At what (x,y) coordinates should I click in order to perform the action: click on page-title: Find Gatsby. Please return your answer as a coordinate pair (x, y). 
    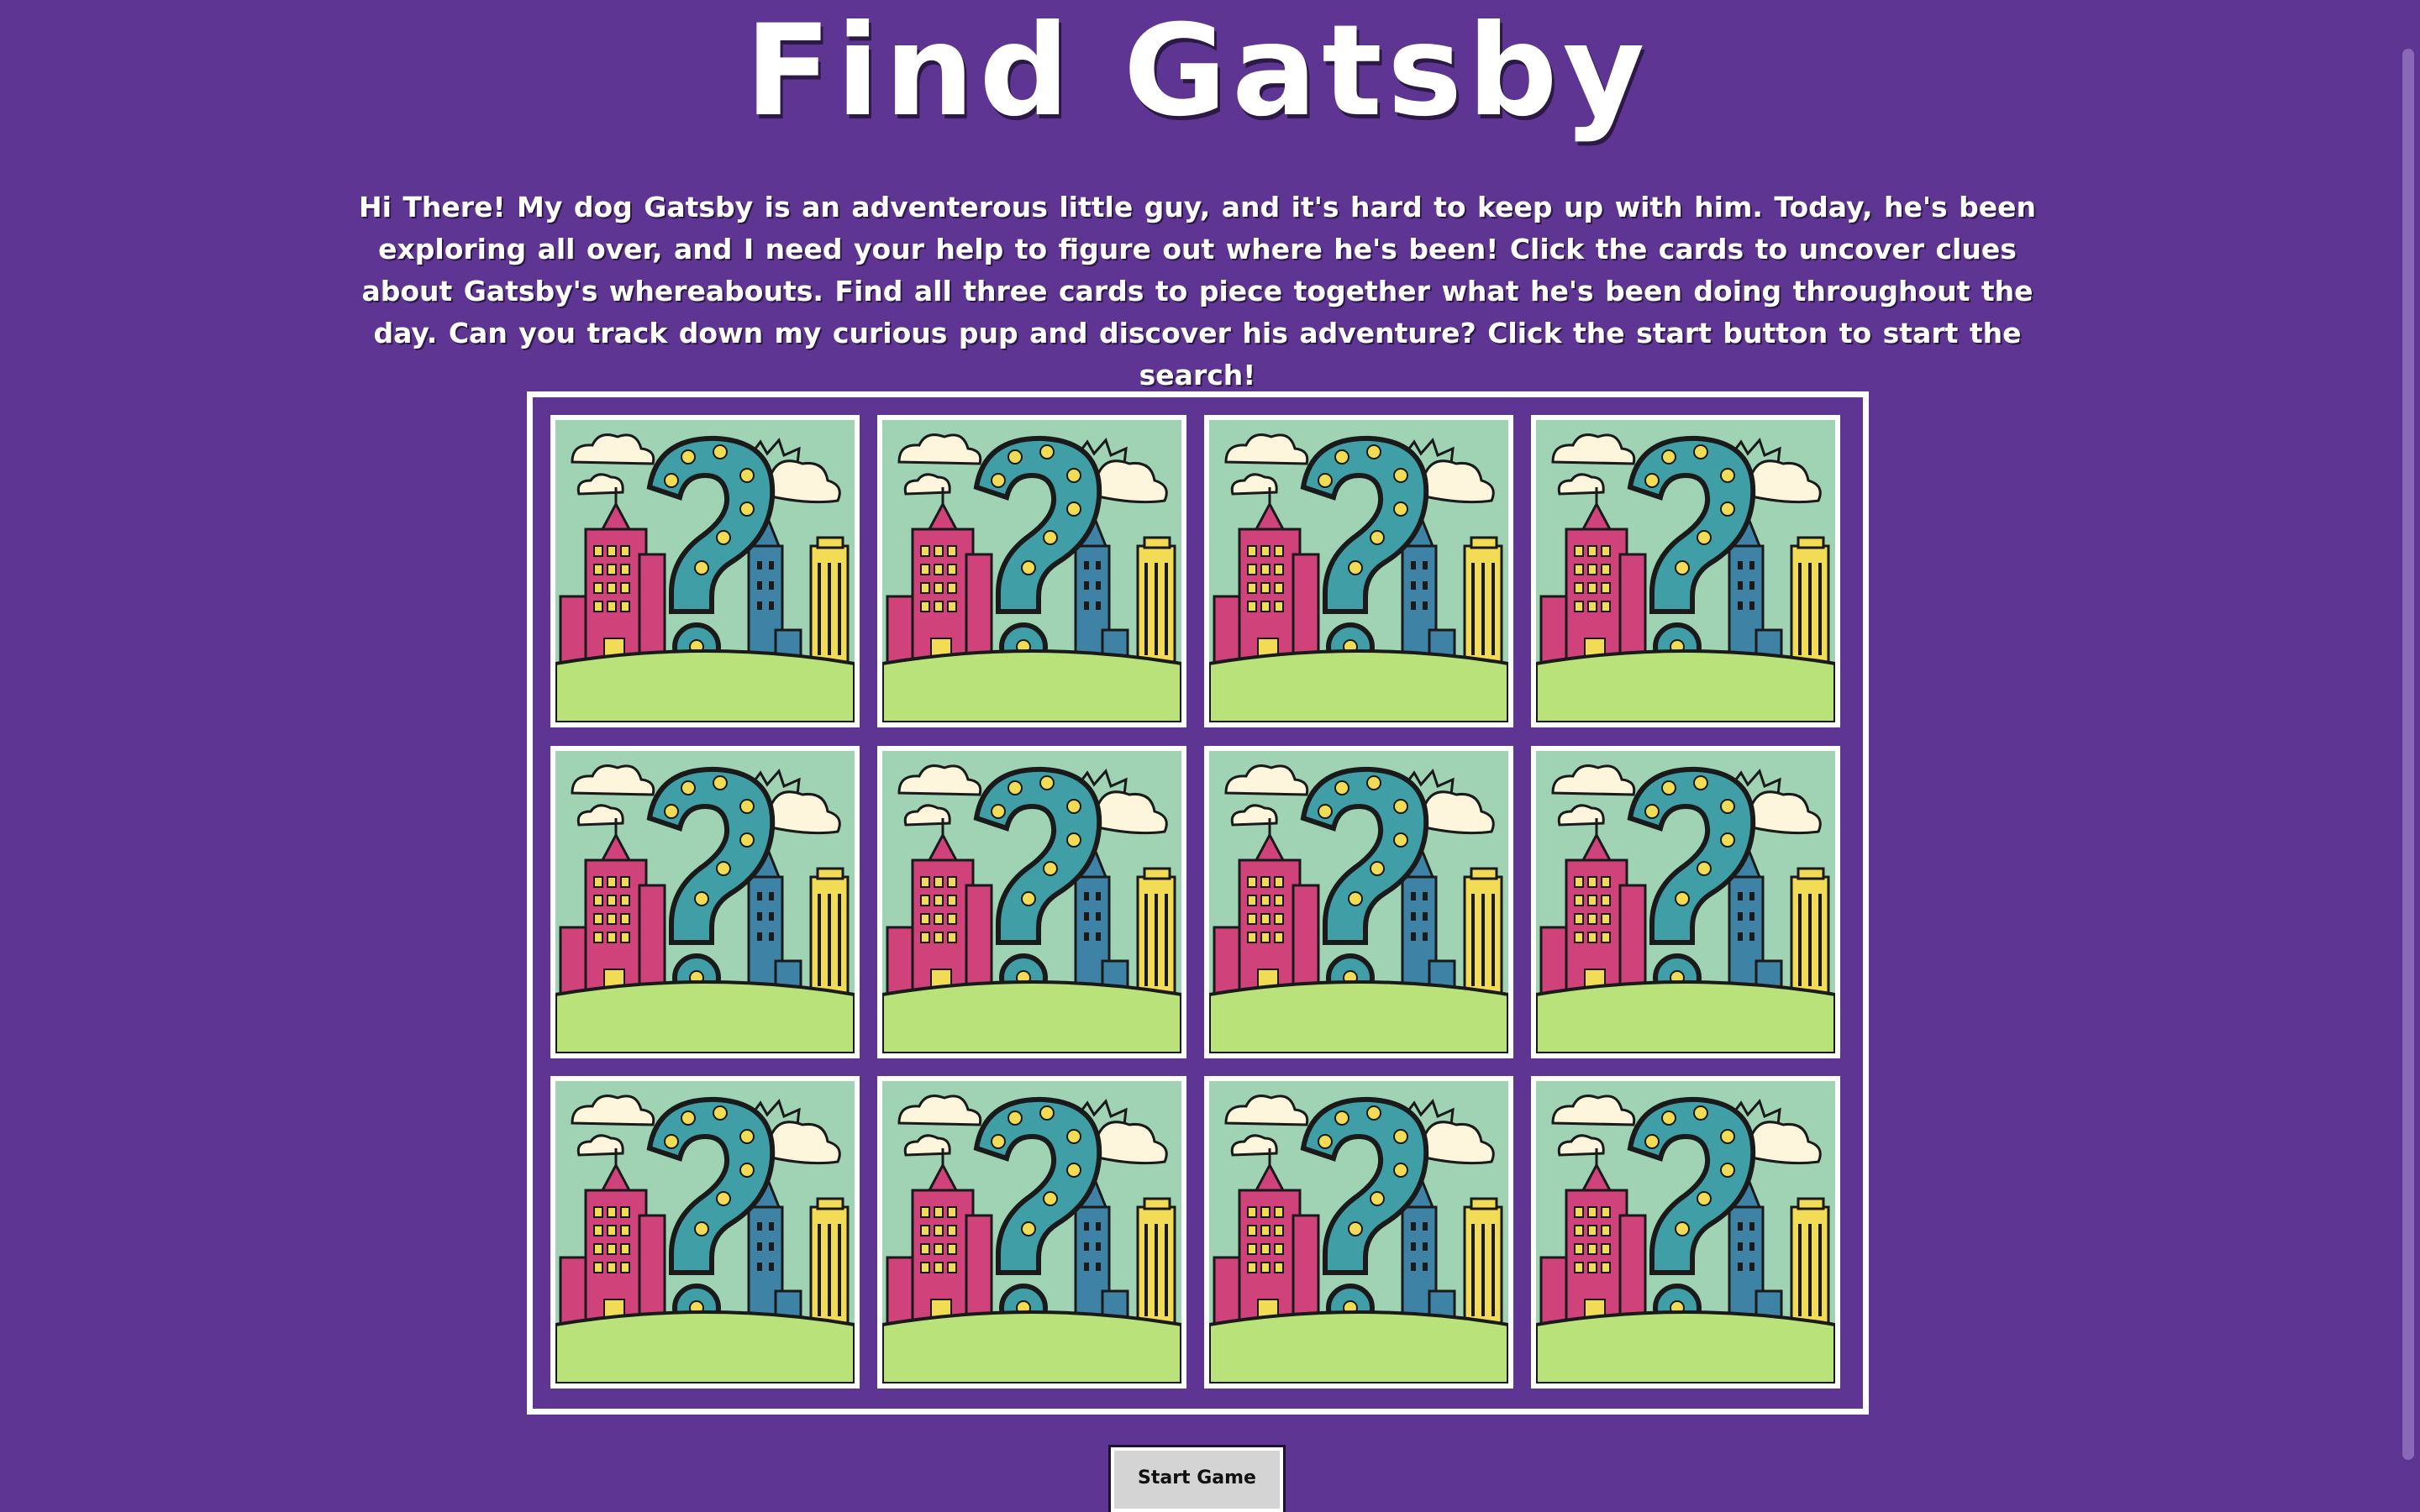
    Looking at the image, I should click on (1197, 72).